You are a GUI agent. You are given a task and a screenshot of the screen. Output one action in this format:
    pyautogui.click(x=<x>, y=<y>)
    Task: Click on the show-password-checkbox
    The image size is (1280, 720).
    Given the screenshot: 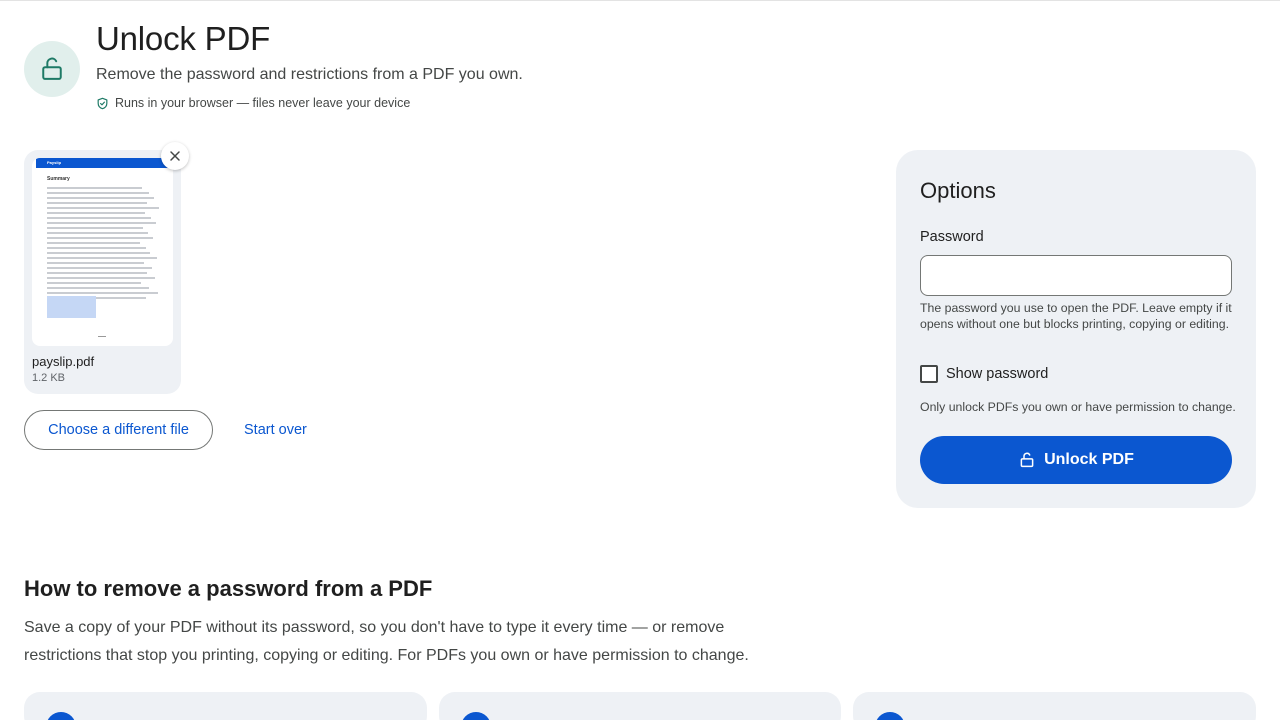 What is the action you would take?
    pyautogui.click(x=929, y=374)
    